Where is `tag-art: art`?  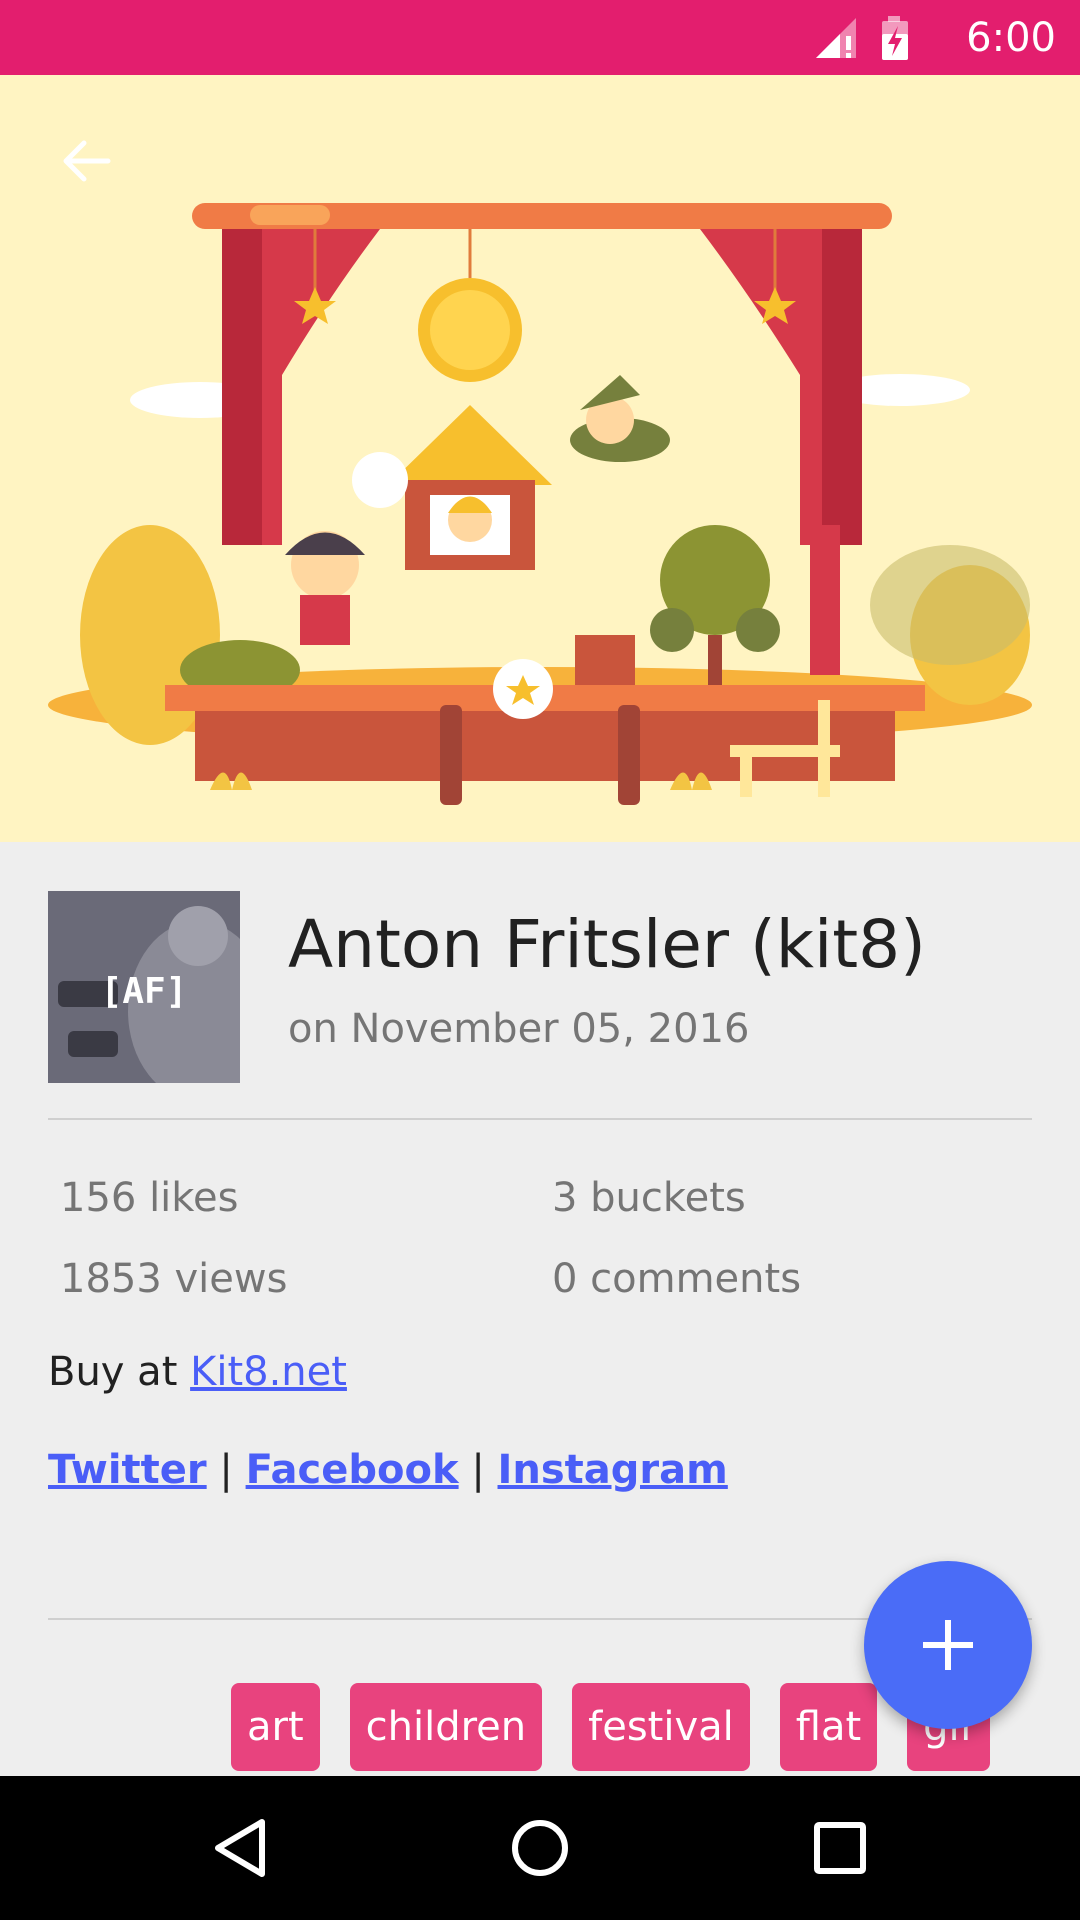
tag-art: art is located at coordinates (275, 1727).